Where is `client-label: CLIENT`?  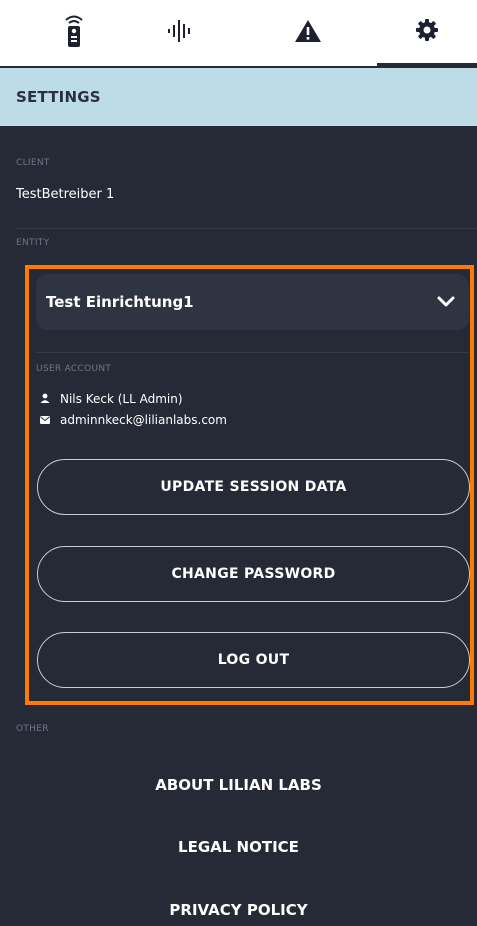
client-label: CLIENT is located at coordinates (33, 163).